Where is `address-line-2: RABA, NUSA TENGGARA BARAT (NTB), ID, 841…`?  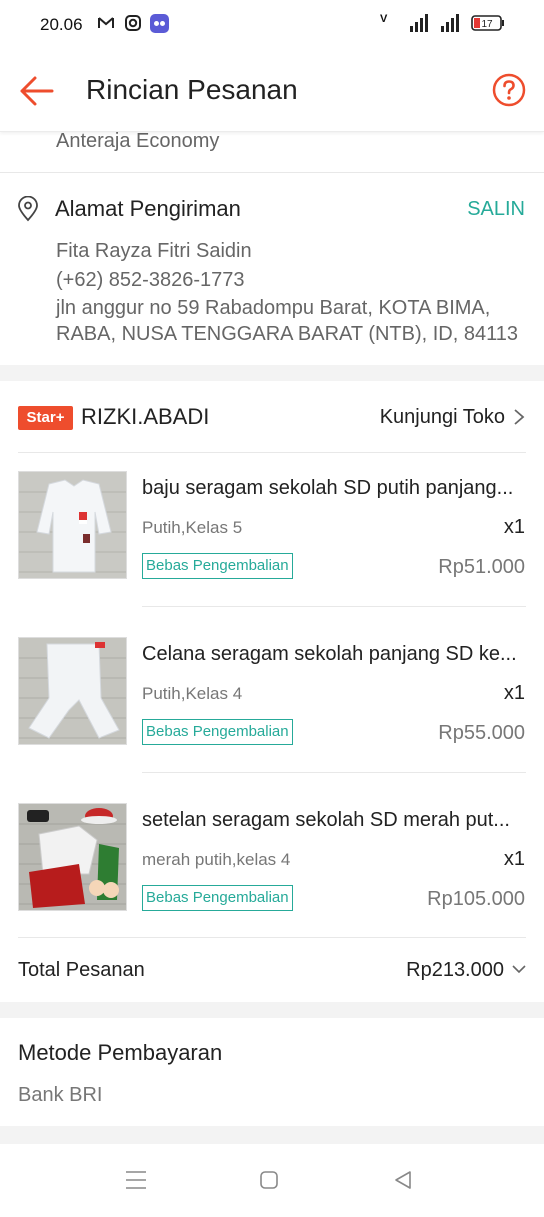 address-line-2: RABA, NUSA TENGGARA BARAT (NTB), ID, 841… is located at coordinates (287, 334).